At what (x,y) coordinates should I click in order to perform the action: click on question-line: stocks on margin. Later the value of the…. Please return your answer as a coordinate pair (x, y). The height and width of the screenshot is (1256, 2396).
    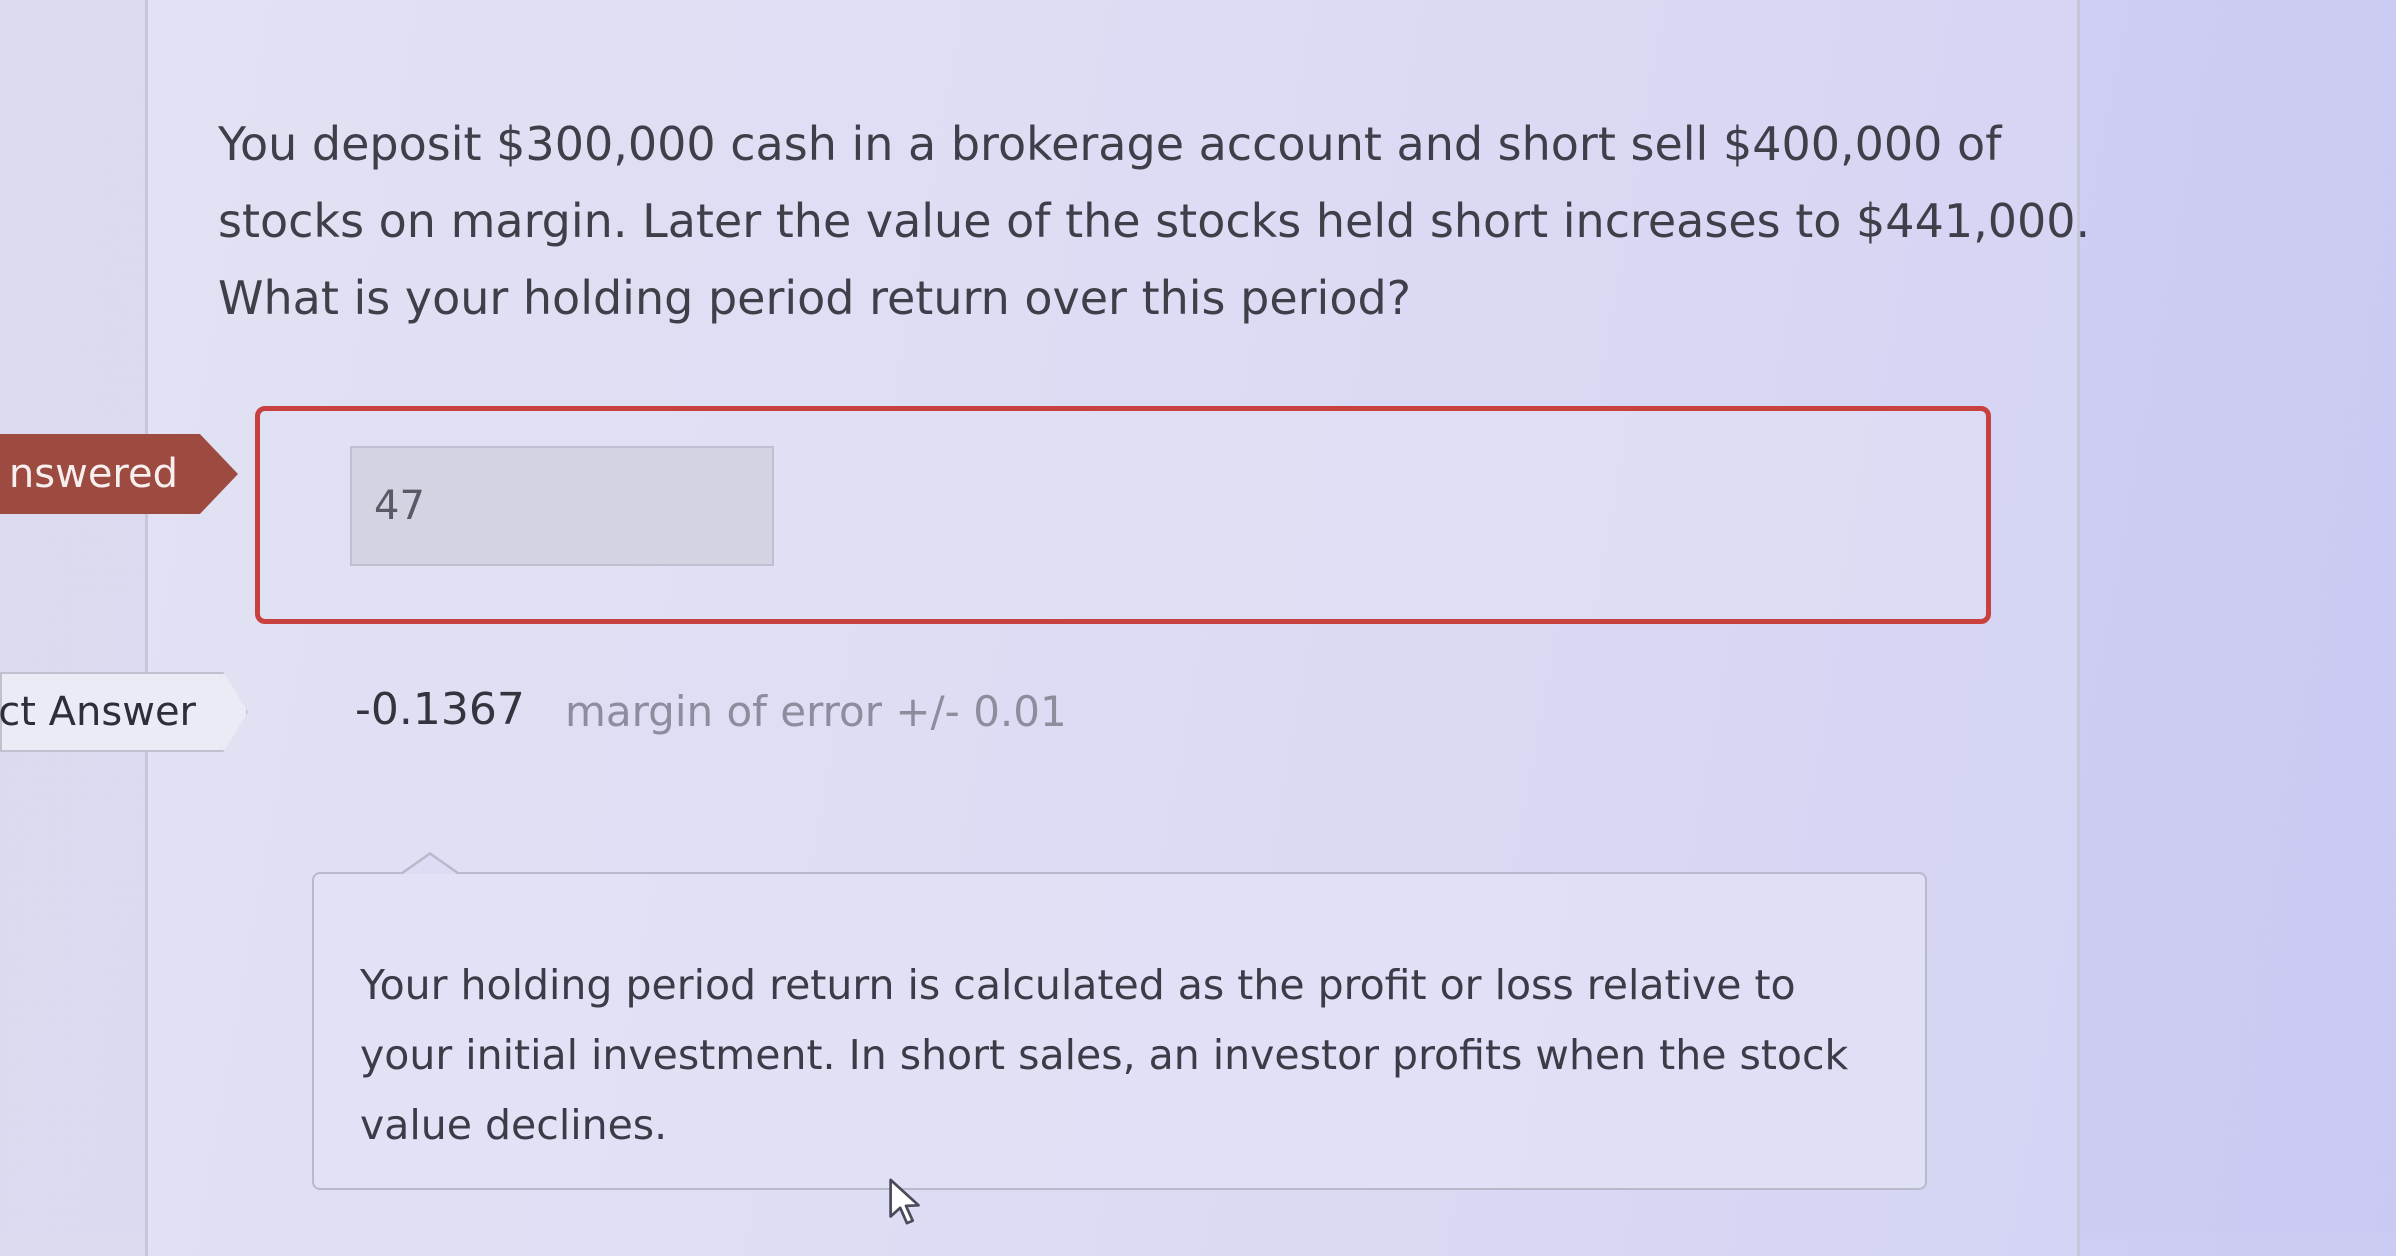
    Looking at the image, I should click on (1154, 221).